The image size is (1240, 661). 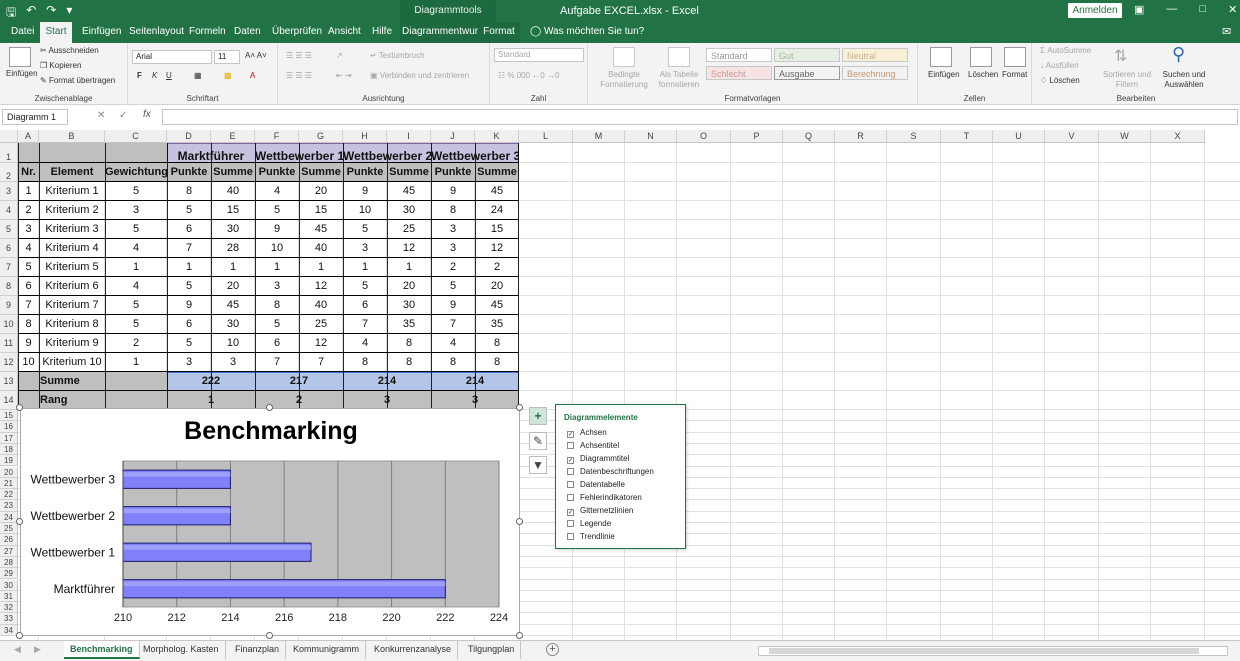 I want to click on chart-element-option: ✓ Diagrammtitel, so click(x=598, y=459).